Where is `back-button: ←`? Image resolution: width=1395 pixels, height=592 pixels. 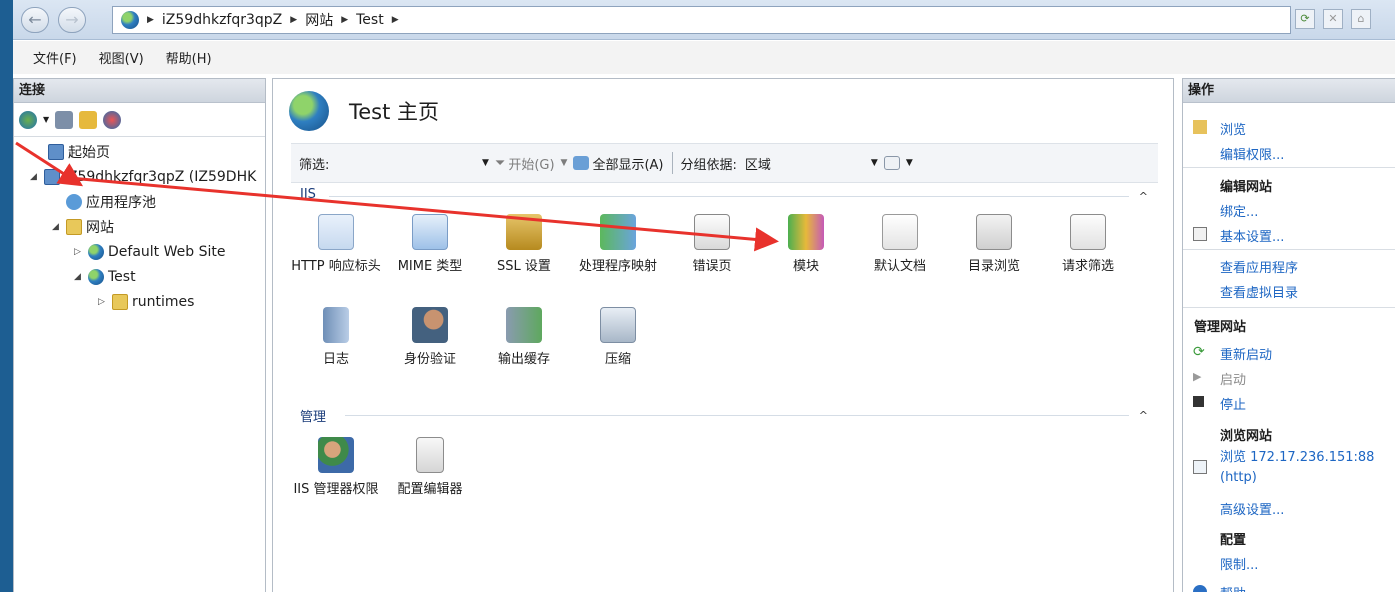 back-button: ← is located at coordinates (35, 20).